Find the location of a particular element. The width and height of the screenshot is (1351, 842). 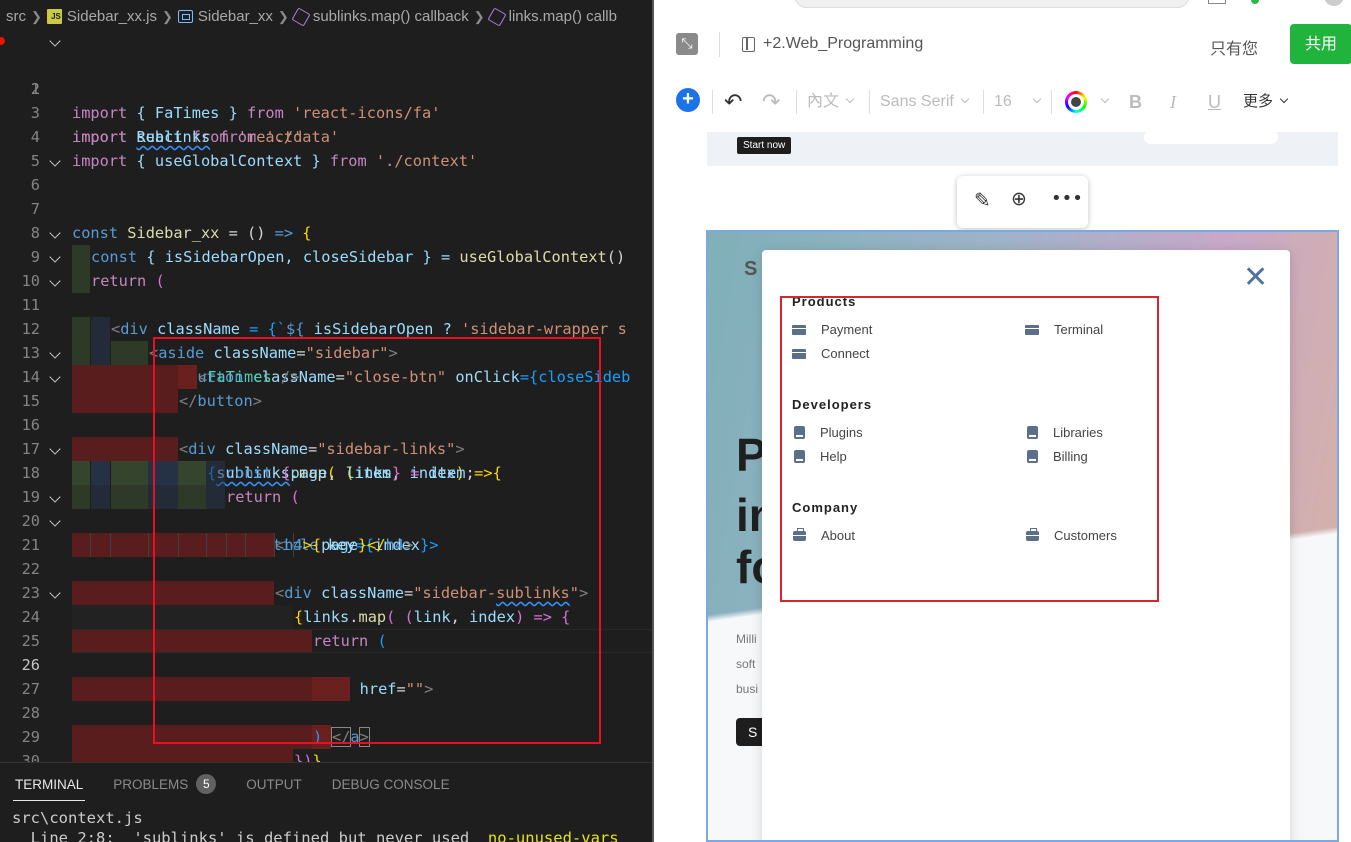

code-line: 15 {sublinks.map( (item, index) =>{ is located at coordinates (326, 425).